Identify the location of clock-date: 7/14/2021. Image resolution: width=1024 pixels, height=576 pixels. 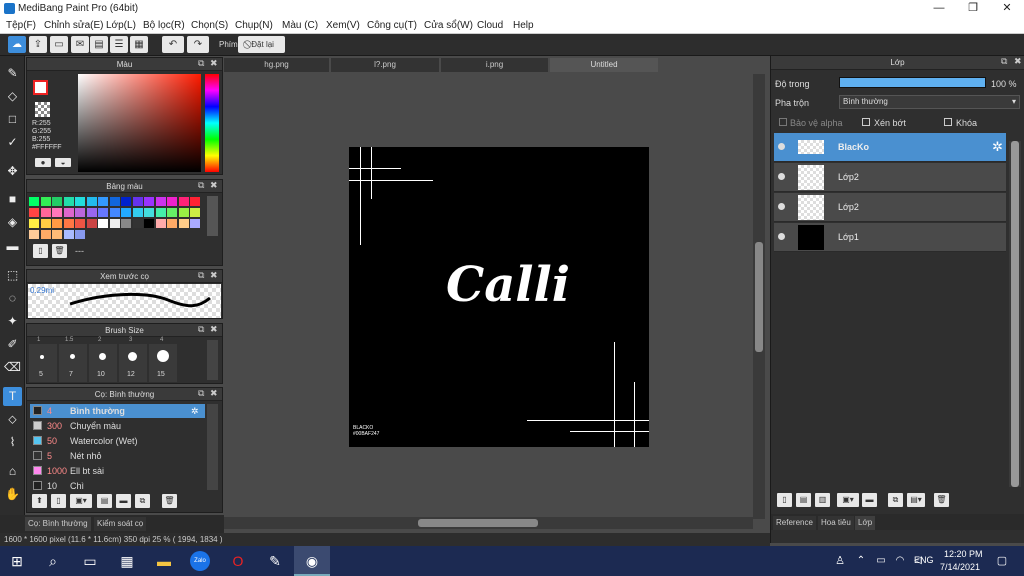
(960, 567).